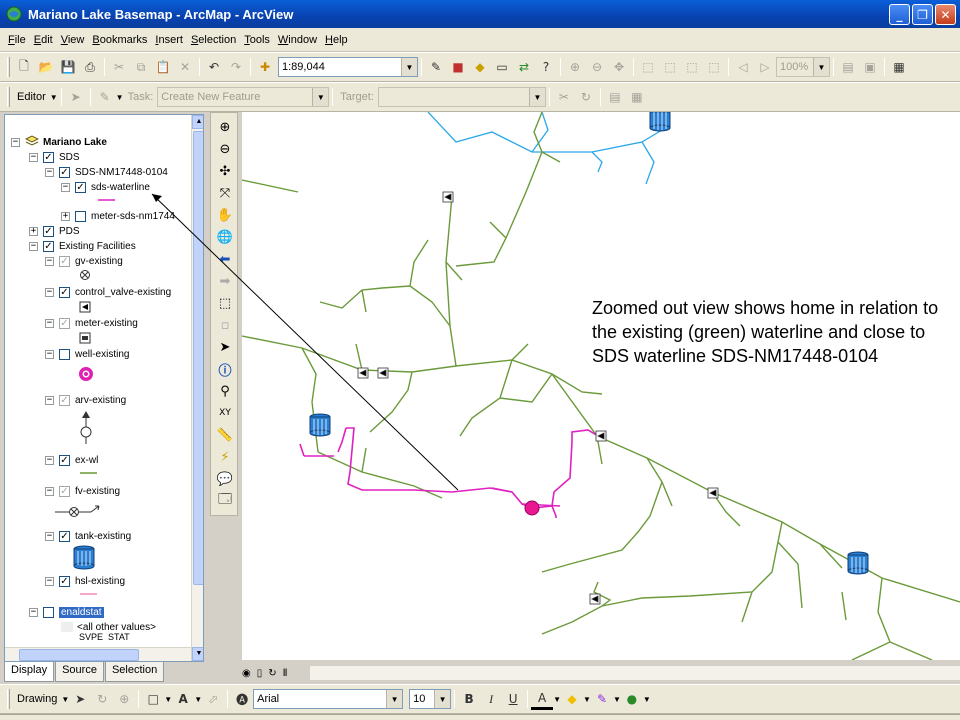 Image resolution: width=960 pixels, height=720 pixels. What do you see at coordinates (272, 673) in the screenshot?
I see `refresh-icon: ↻` at bounding box center [272, 673].